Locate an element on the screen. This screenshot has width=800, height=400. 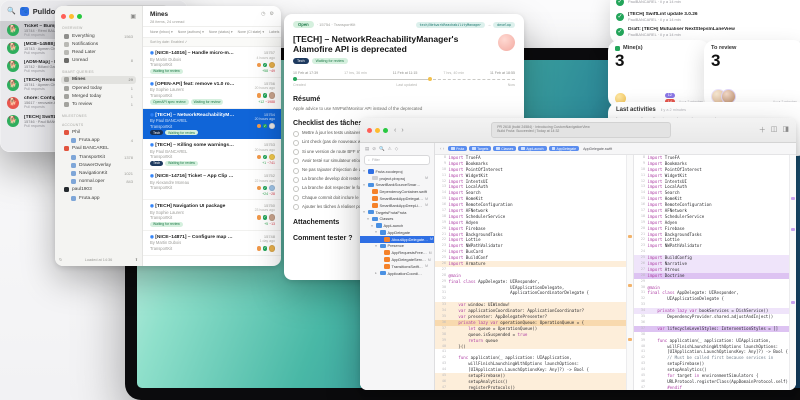
settings-icon: ⚙ is located at coordinates (272, 14).